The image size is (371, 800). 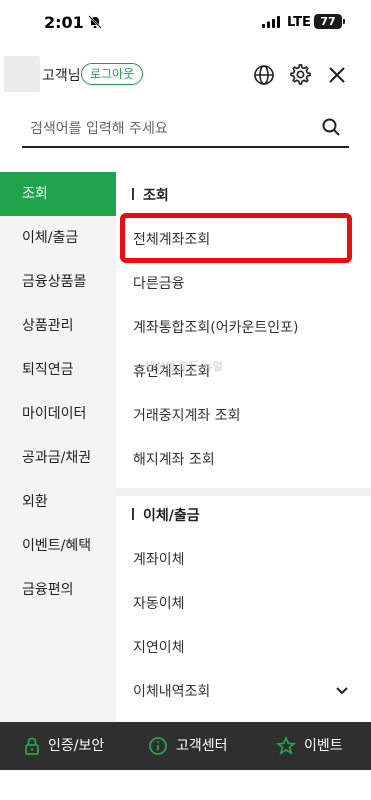 What do you see at coordinates (243, 492) in the screenshot?
I see `section-divider` at bounding box center [243, 492].